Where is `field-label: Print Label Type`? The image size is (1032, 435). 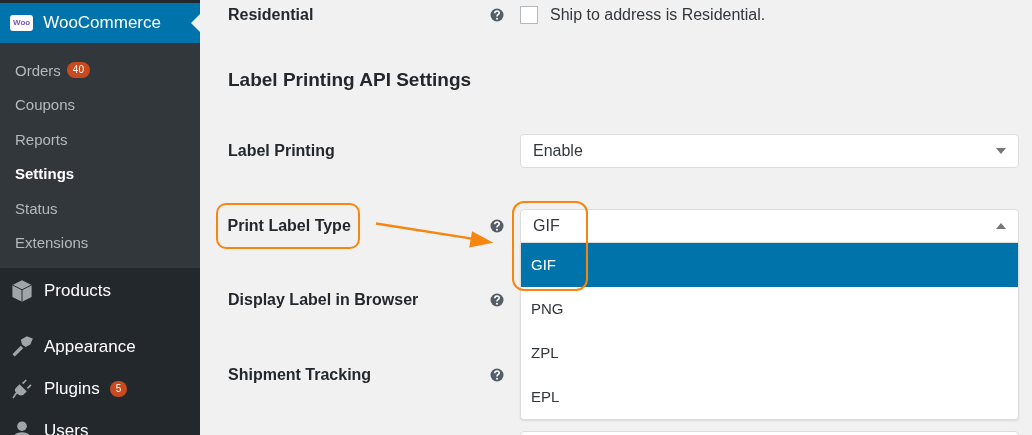 field-label: Print Label Type is located at coordinates (289, 225).